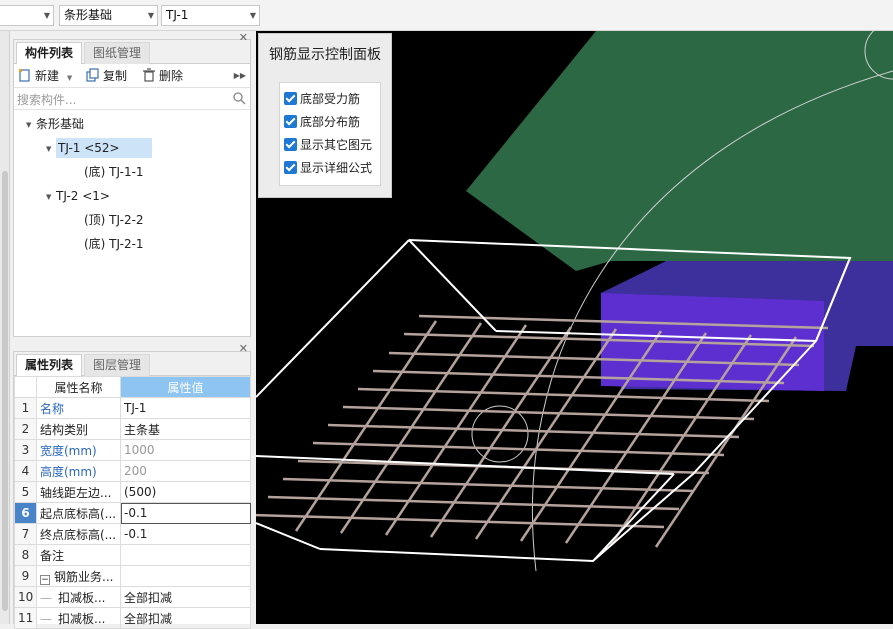  What do you see at coordinates (117, 365) in the screenshot?
I see `tab-layer-management: 图层管理` at bounding box center [117, 365].